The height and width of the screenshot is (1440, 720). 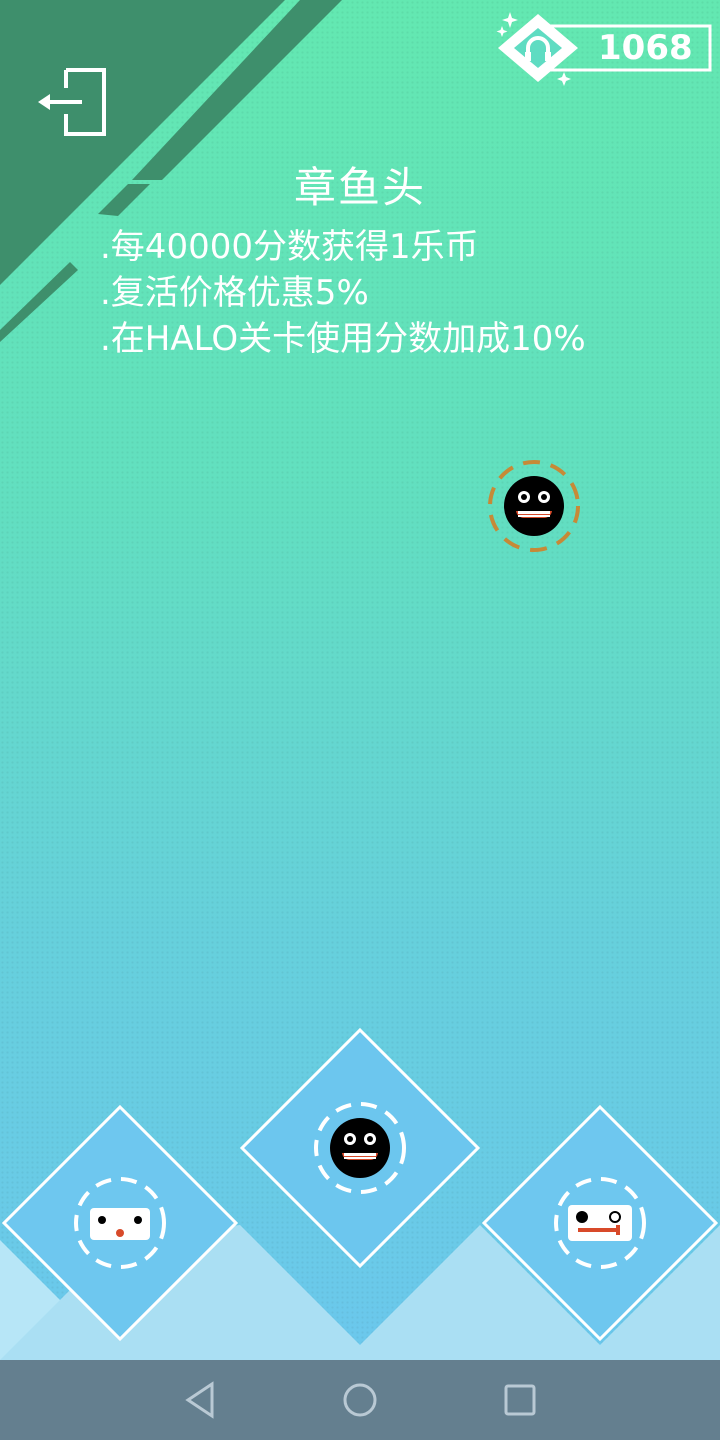 What do you see at coordinates (343, 339) in the screenshot?
I see `perk-item: .在HALO关卡使用分数加成10%` at bounding box center [343, 339].